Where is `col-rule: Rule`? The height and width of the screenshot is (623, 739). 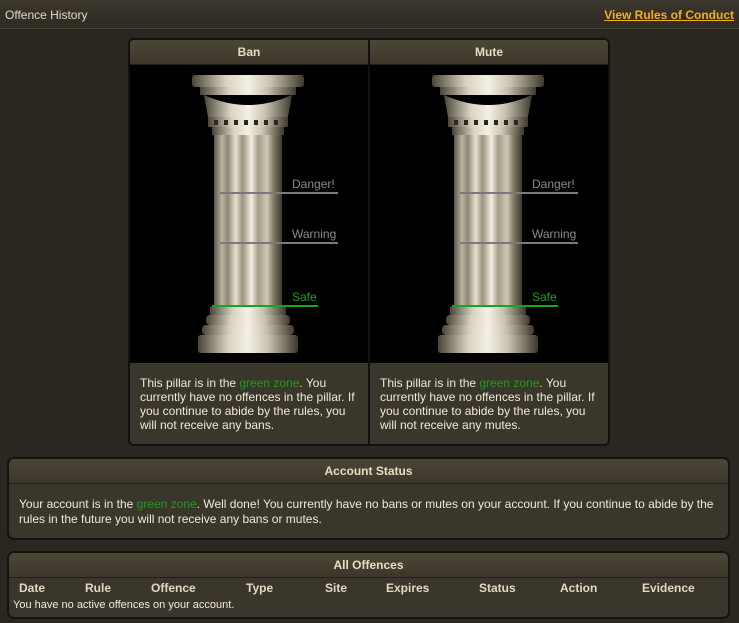
col-rule: Rule is located at coordinates (98, 587).